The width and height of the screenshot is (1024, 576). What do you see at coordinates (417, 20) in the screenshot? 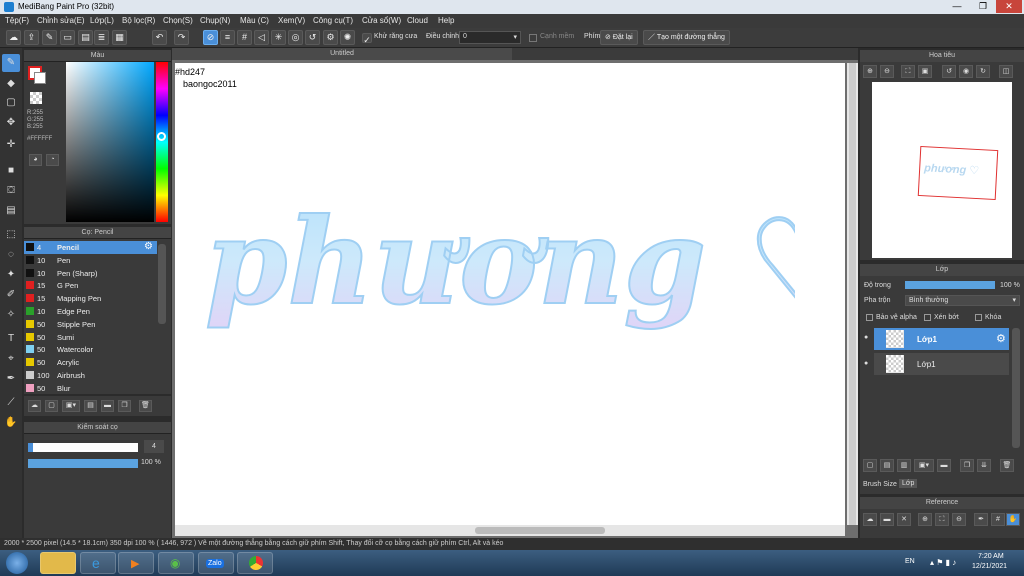
I see `menu-cloud: Cloud` at bounding box center [417, 20].